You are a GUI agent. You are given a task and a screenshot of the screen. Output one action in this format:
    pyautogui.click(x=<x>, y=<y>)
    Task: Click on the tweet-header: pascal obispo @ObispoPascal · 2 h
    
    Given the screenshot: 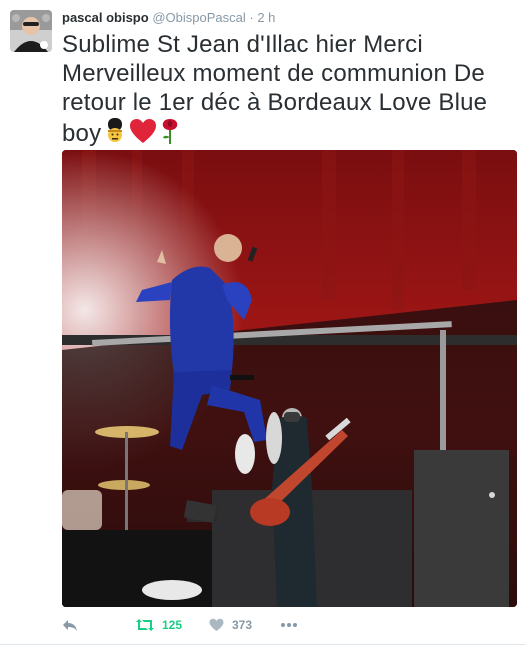 What is the action you would take?
    pyautogui.click(x=168, y=18)
    